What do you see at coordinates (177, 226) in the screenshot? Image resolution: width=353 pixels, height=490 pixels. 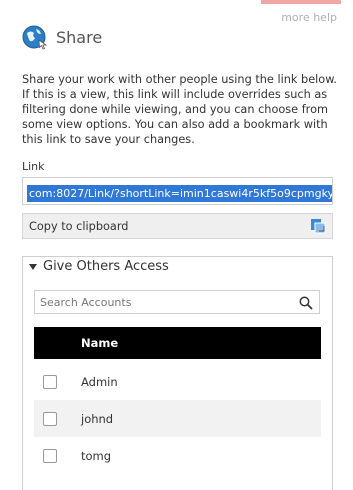 I see `copy-to-clipboard-button: Copy to clipboard` at bounding box center [177, 226].